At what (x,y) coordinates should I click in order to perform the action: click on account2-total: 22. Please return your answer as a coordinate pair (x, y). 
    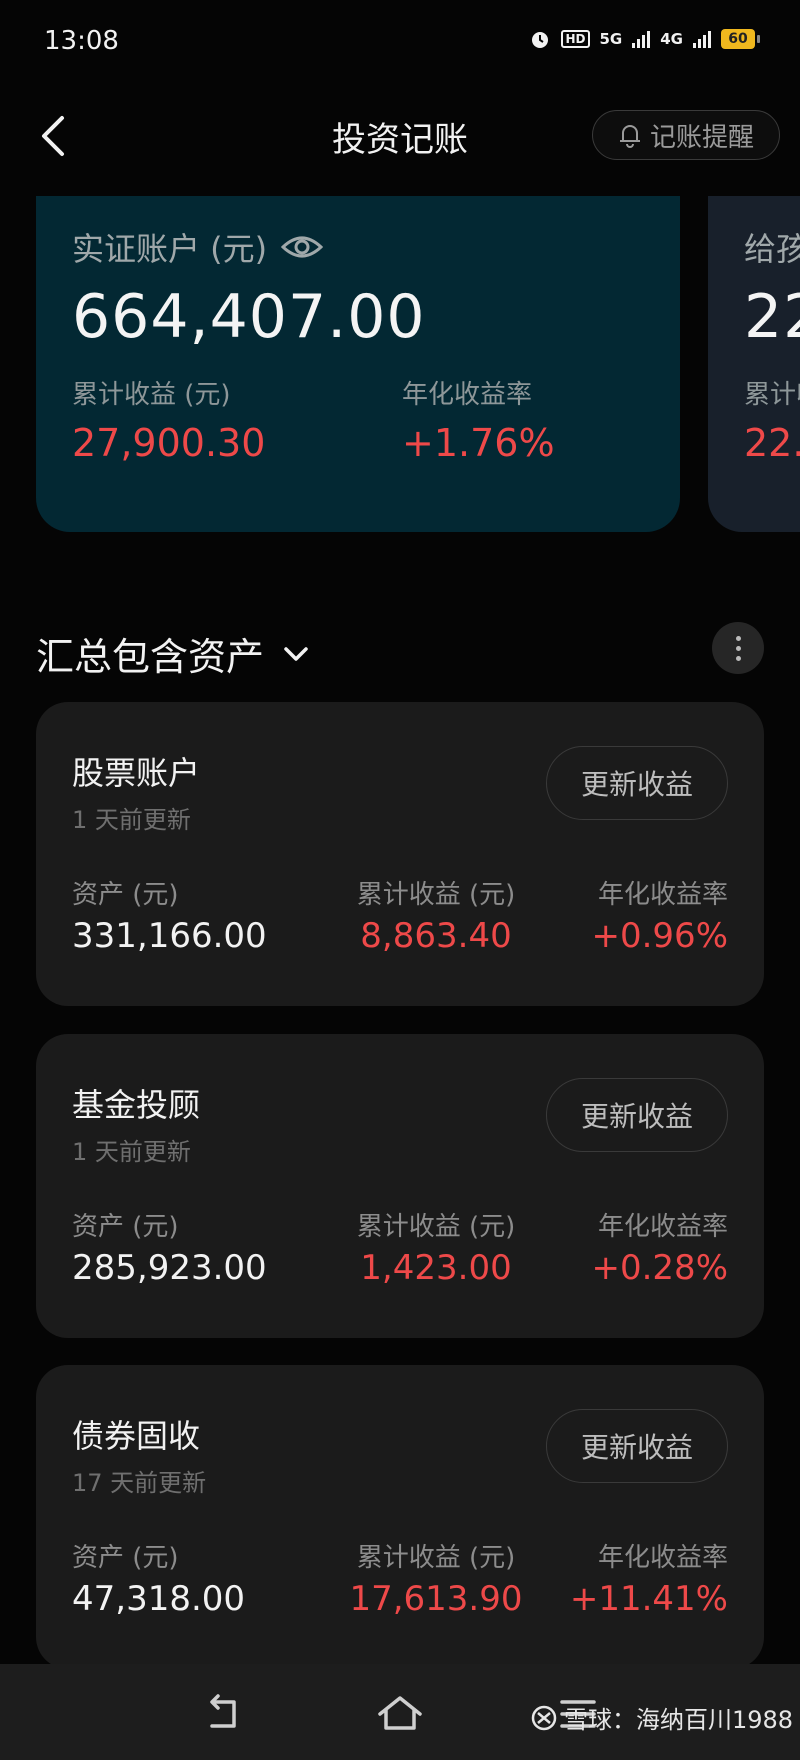
    Looking at the image, I should click on (772, 317).